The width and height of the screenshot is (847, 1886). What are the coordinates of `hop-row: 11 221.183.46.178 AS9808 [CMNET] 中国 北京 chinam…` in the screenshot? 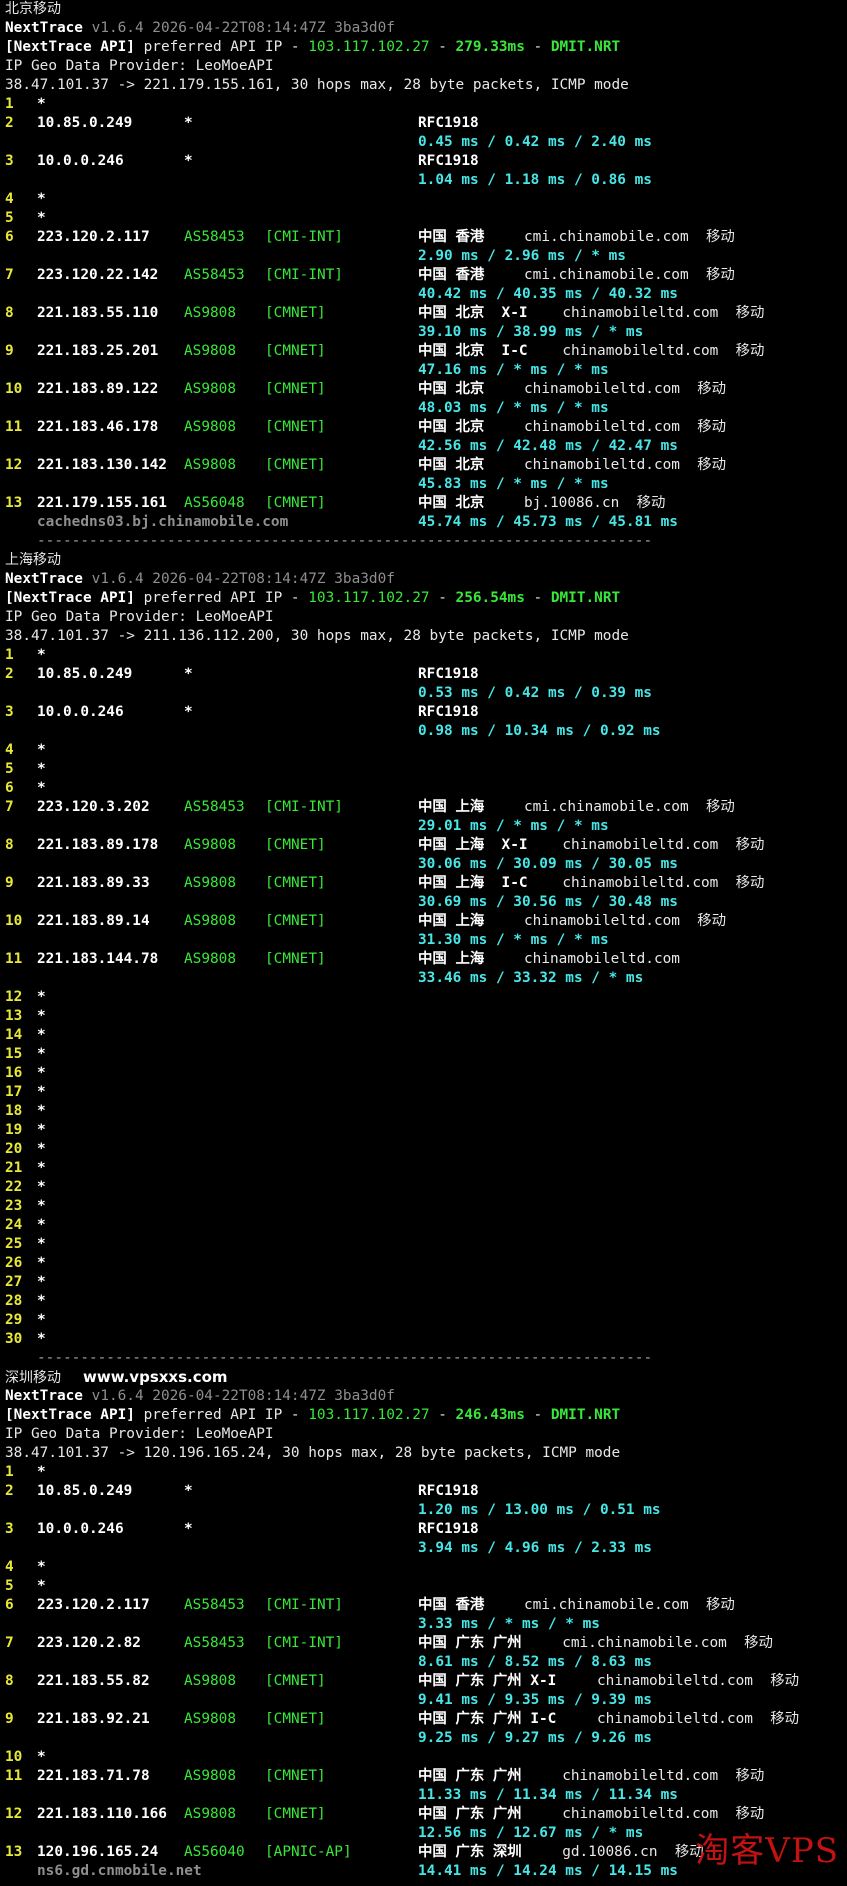 It's located at (426, 427).